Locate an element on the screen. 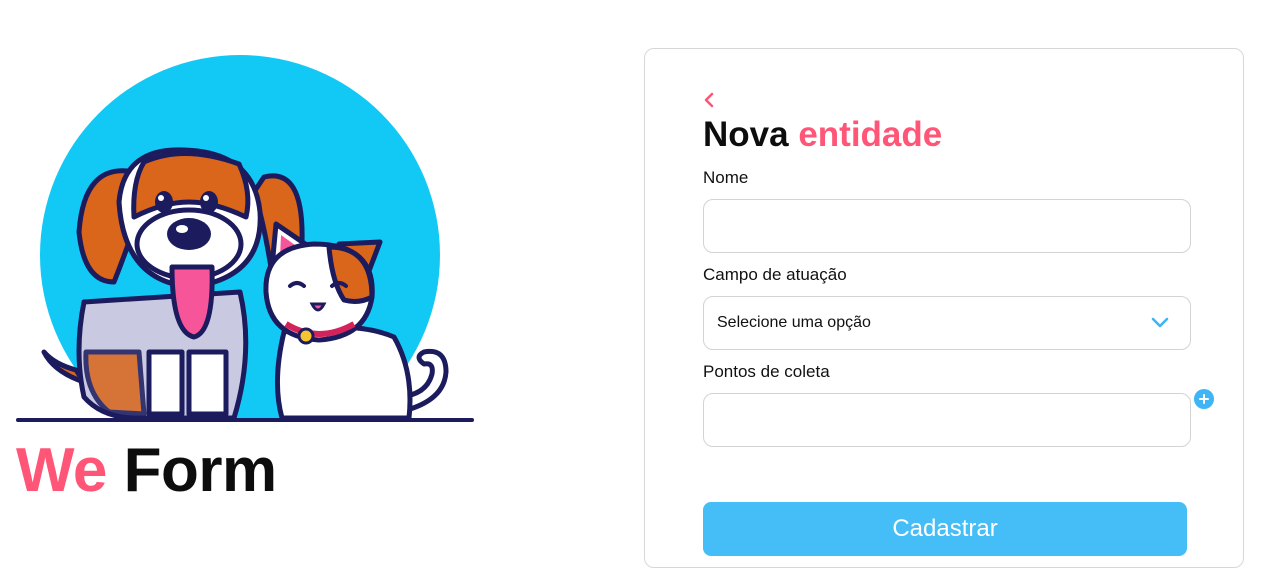 The width and height of the screenshot is (1267, 577). page-title-part2: entidade is located at coordinates (870, 134).